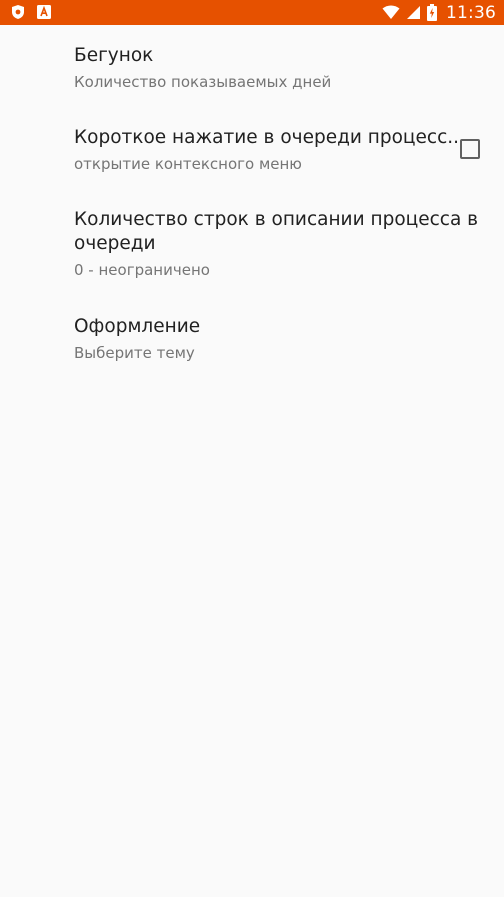  What do you see at coordinates (142, 270) in the screenshot?
I see `pref-summary: 0 - неограничено` at bounding box center [142, 270].